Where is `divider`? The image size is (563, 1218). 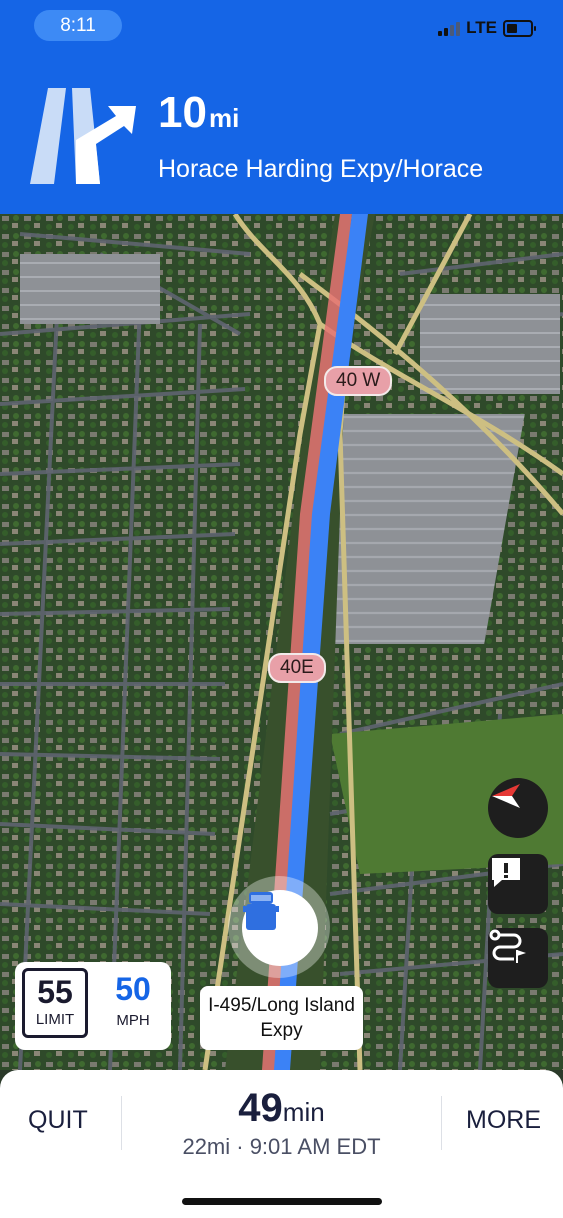
divider is located at coordinates (441, 1123).